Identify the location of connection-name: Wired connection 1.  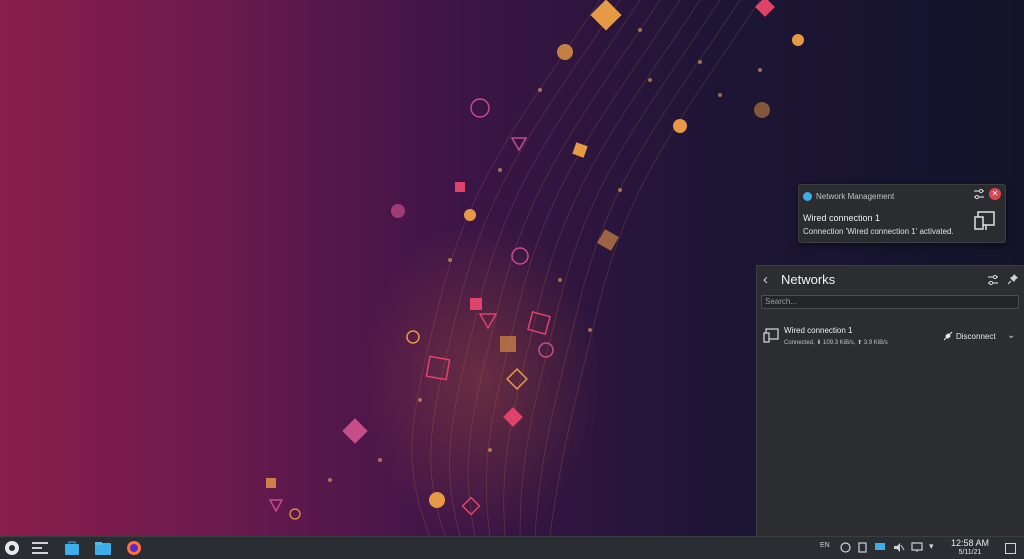
(818, 330).